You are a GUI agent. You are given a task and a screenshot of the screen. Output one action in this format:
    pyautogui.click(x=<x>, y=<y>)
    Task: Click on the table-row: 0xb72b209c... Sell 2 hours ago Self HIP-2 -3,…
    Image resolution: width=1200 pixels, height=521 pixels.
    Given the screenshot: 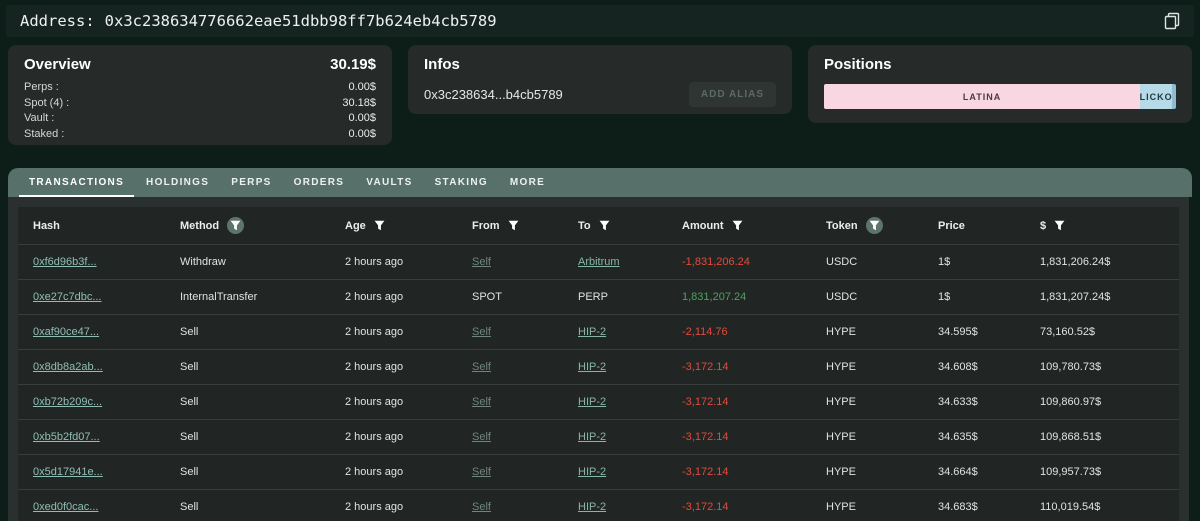 What is the action you would take?
    pyautogui.click(x=598, y=401)
    